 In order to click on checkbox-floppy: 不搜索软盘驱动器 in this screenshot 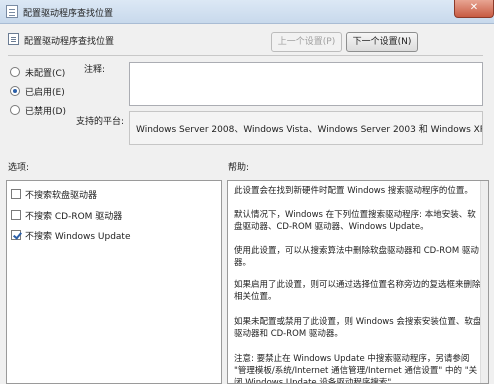, I will do `click(54, 194)`.